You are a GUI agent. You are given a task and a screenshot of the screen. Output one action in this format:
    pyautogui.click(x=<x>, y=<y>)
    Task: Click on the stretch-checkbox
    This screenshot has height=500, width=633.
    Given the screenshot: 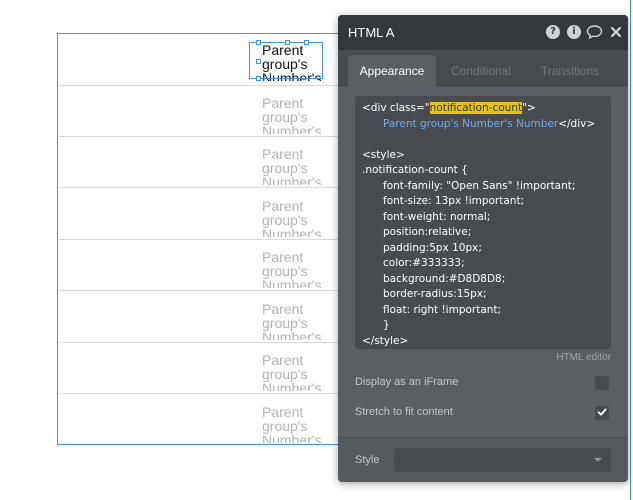 What is the action you would take?
    pyautogui.click(x=602, y=413)
    